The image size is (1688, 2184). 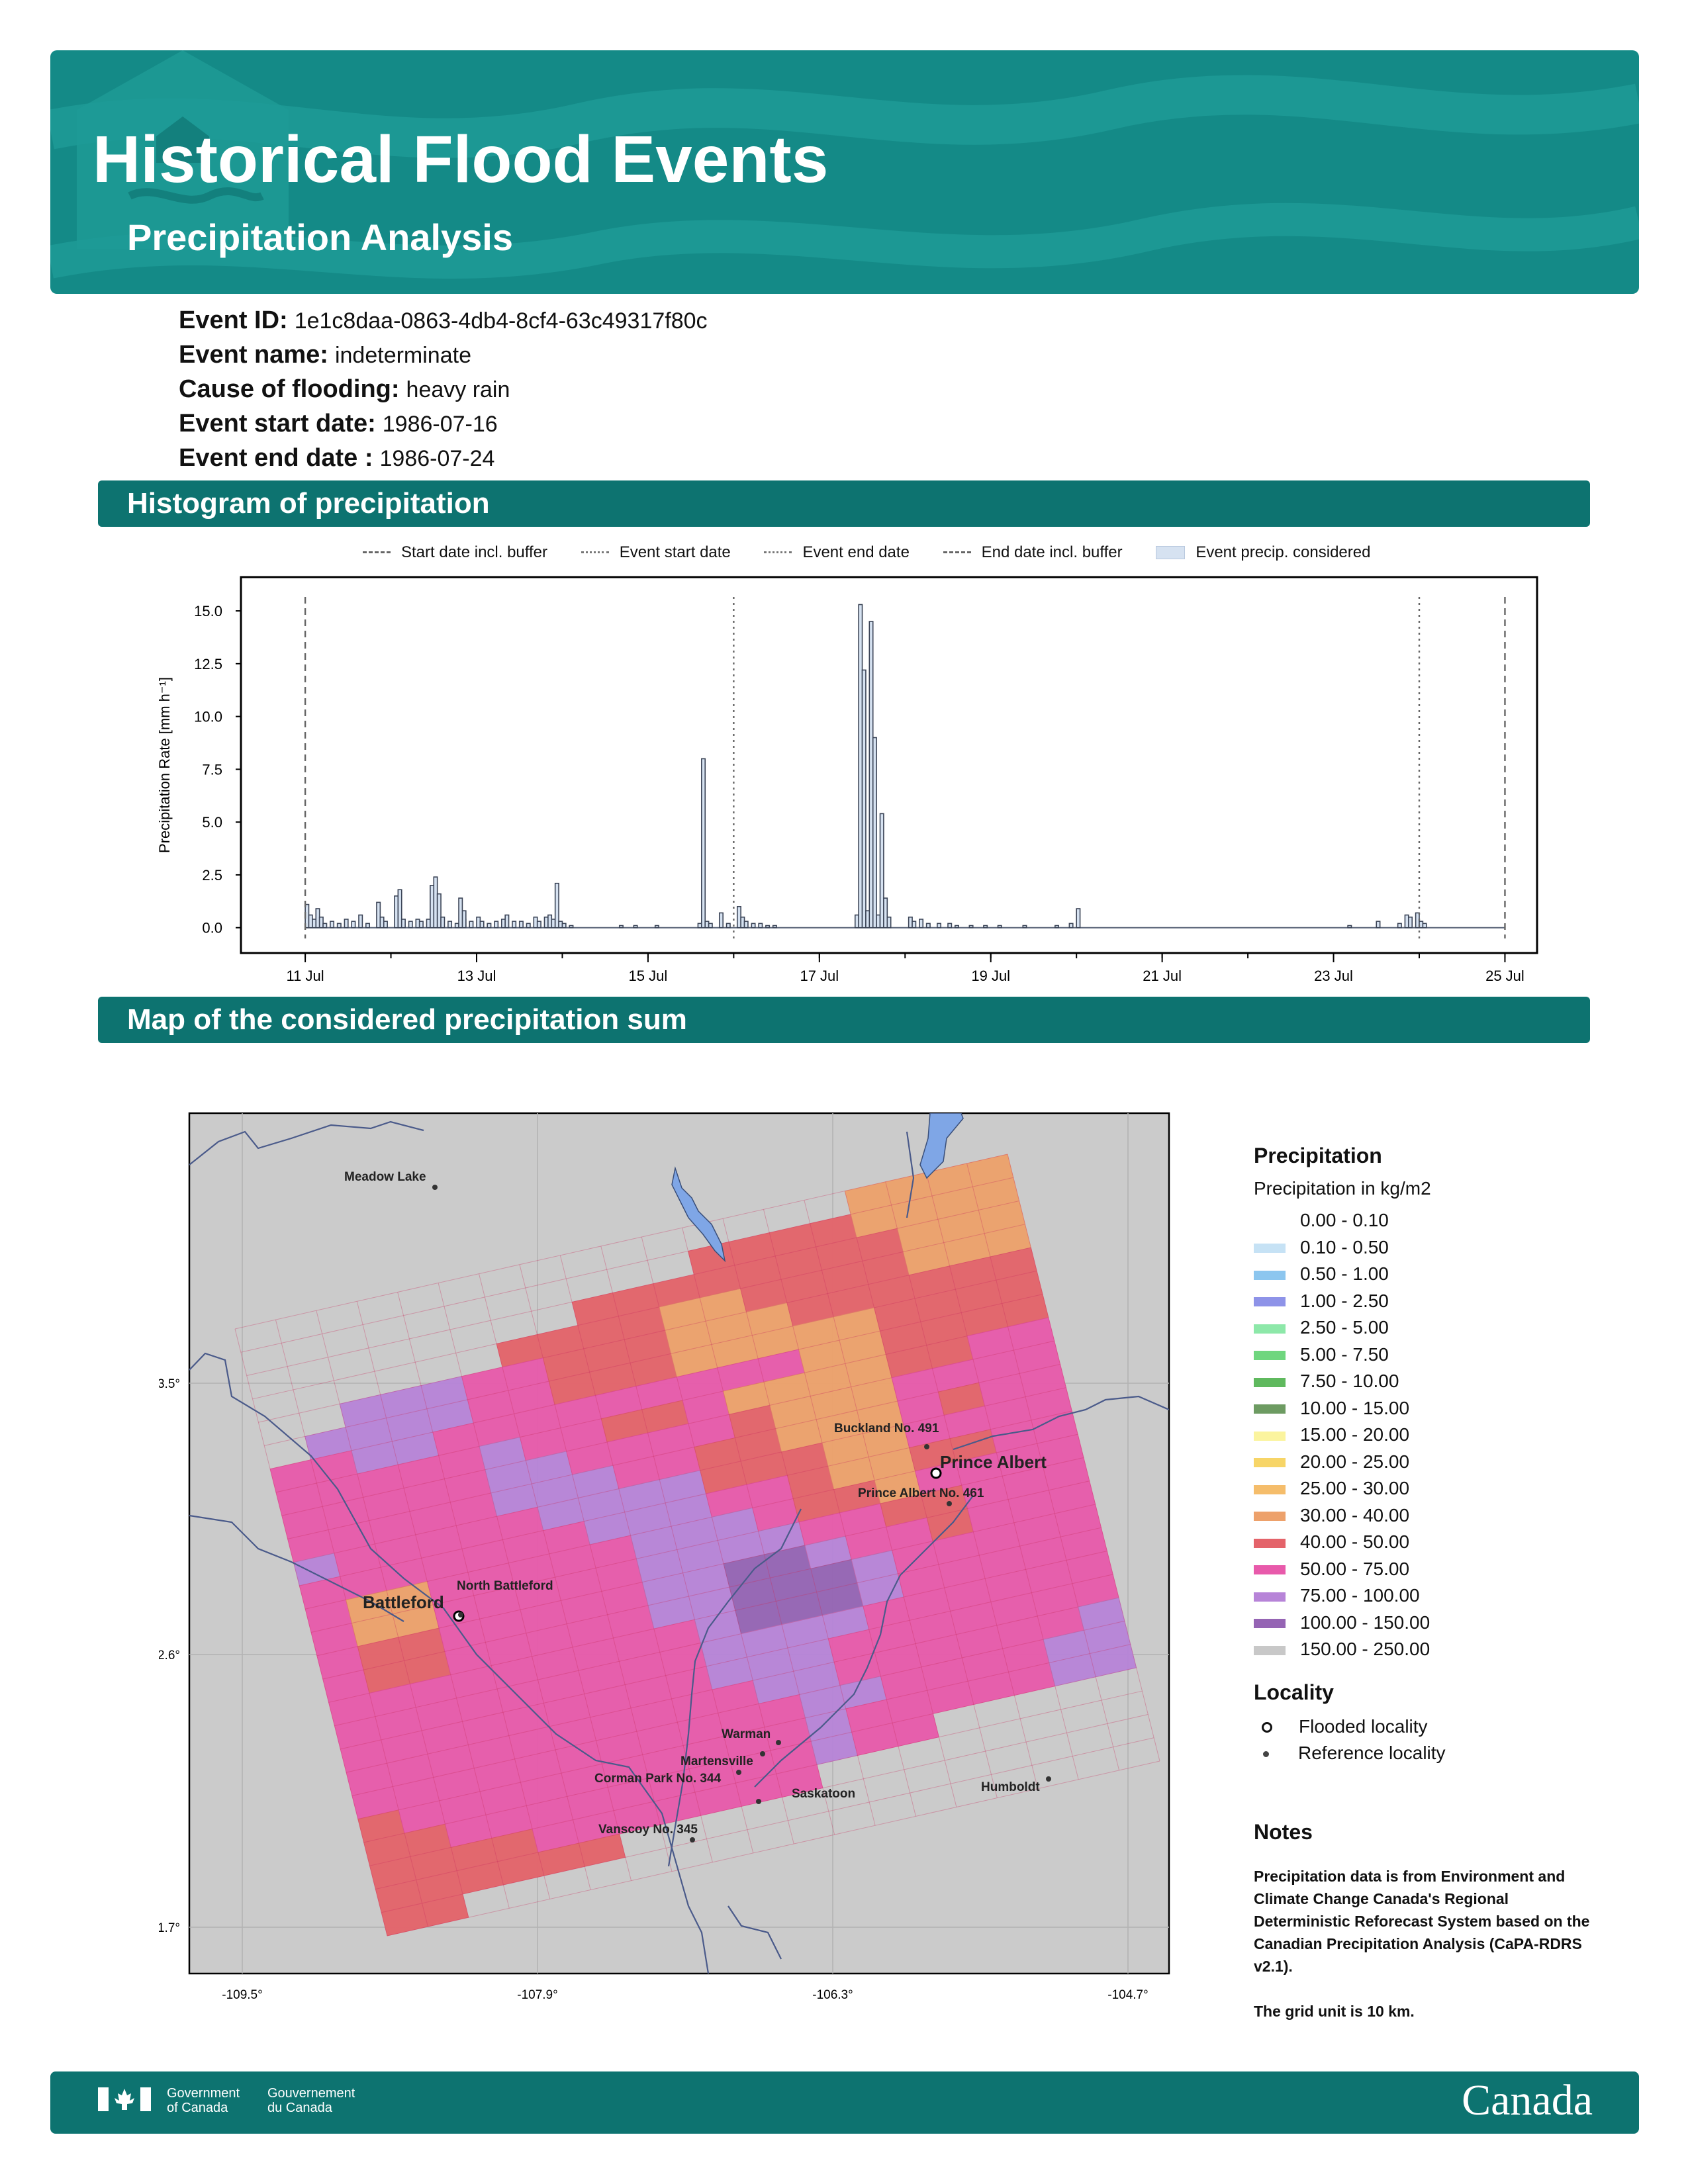 I want to click on legend-class-row: 100.00 - 150.00, so click(x=1350, y=1624).